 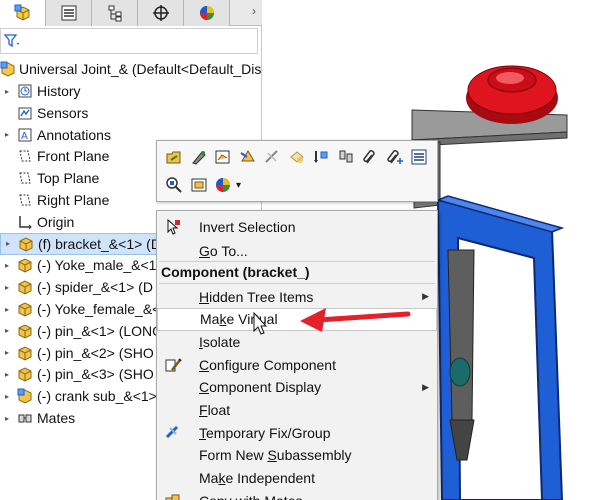 I want to click on copy-with-mates-icon, so click(x=173, y=495).